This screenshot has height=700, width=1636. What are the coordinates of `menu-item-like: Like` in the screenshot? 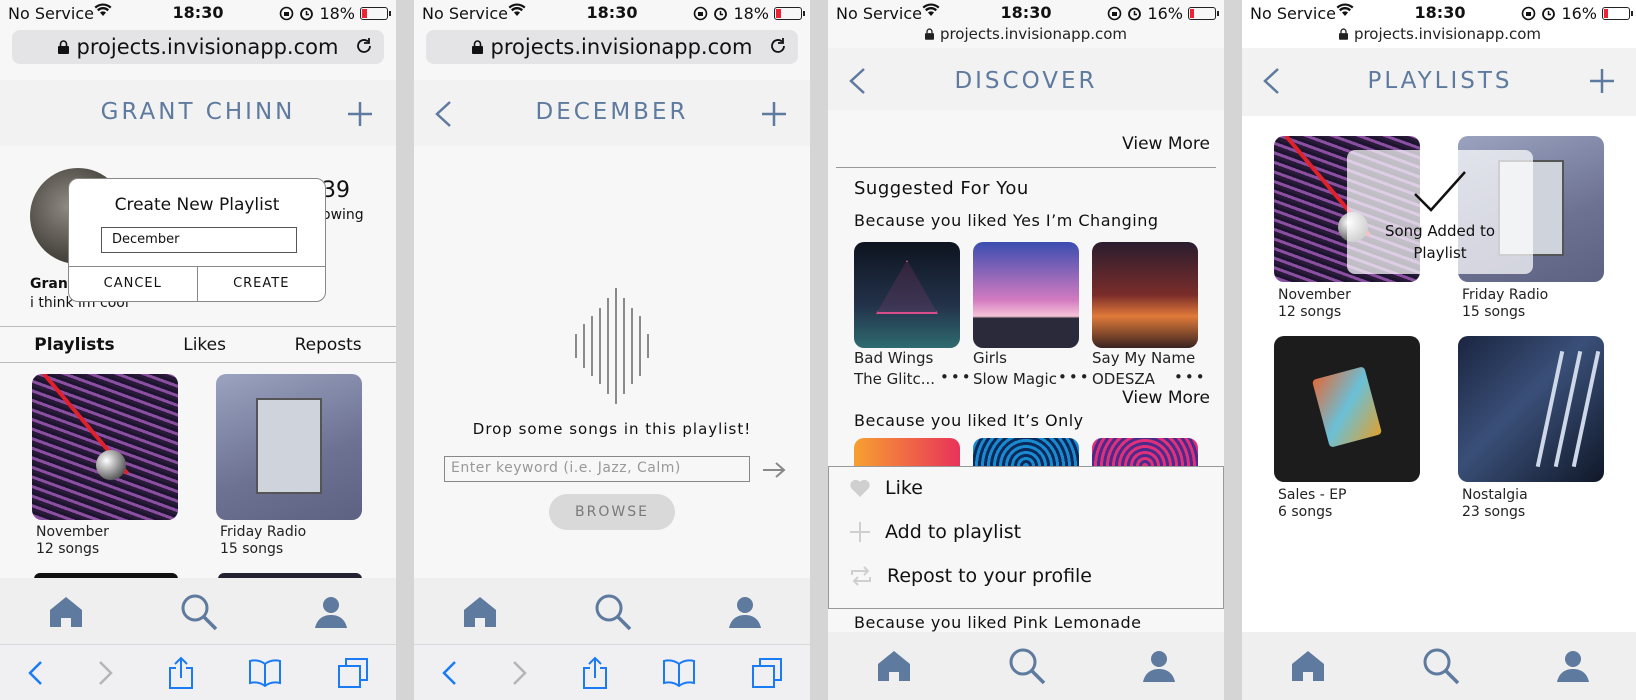 It's located at (886, 488).